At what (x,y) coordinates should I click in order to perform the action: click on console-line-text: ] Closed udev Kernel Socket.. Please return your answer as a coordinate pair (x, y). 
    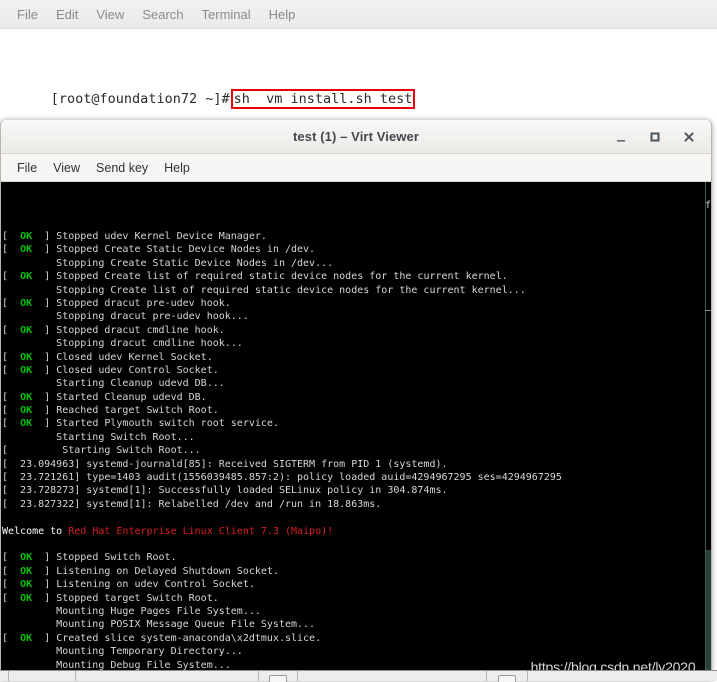
    Looking at the image, I should click on (122, 357).